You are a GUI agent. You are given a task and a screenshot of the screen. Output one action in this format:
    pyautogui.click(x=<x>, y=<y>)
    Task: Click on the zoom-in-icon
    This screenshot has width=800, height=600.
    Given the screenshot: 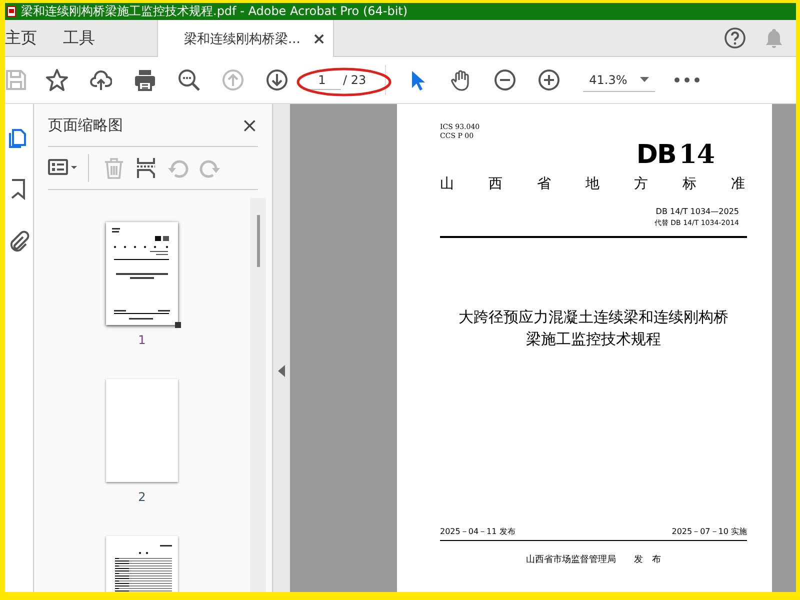 What is the action you would take?
    pyautogui.click(x=549, y=80)
    